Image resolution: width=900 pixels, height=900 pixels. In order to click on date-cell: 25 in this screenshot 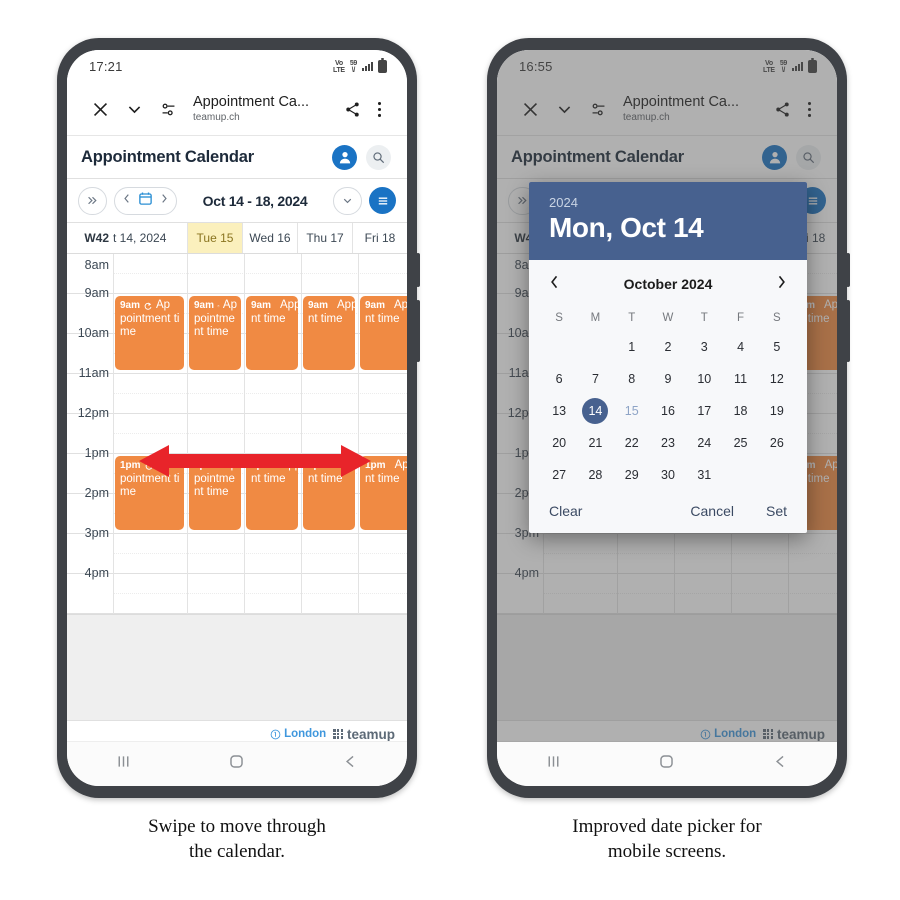, I will do `click(741, 443)`.